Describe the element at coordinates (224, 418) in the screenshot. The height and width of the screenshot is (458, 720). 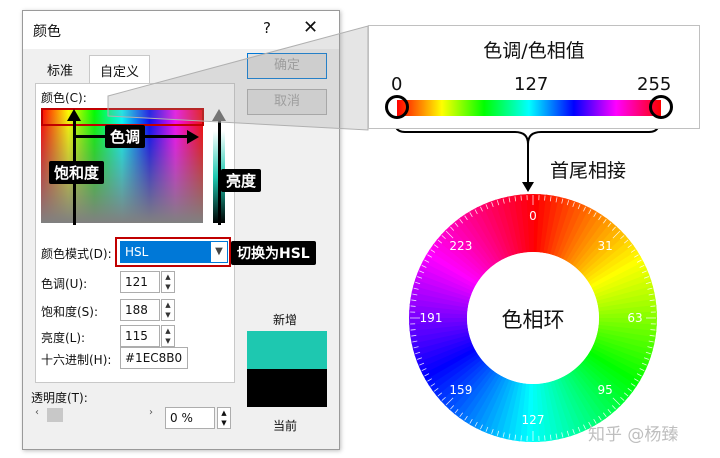
I see `opacity-spinner: ▲ ▼` at that location.